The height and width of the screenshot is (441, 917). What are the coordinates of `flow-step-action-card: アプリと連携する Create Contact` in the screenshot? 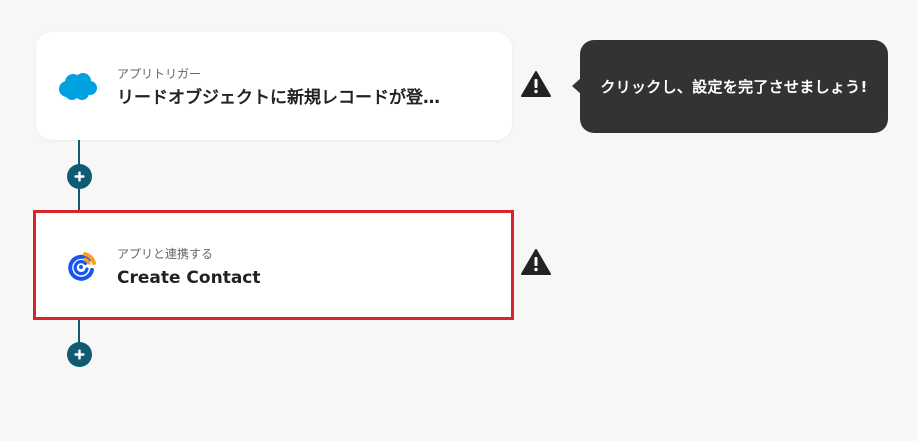 It's located at (273, 265).